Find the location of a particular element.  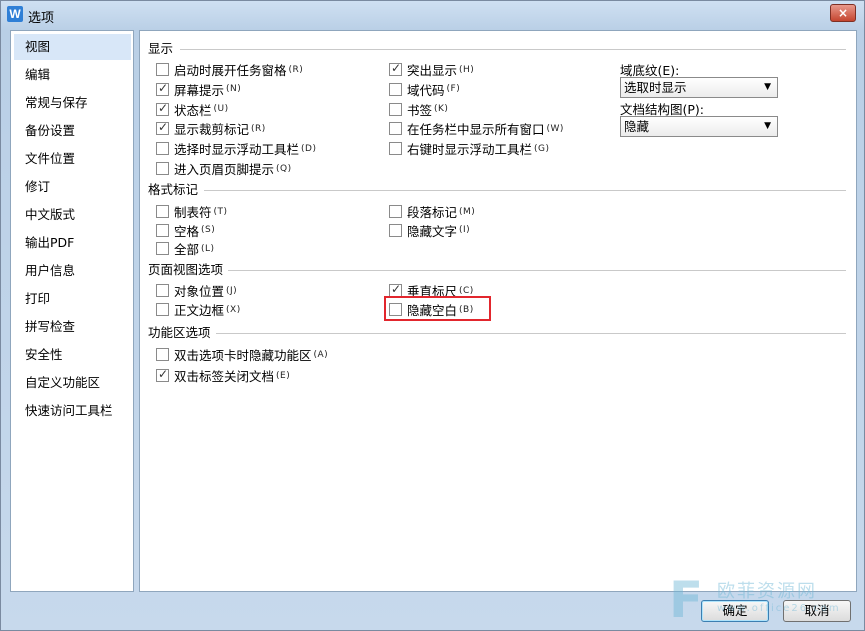

checkbox-label: 书签 is located at coordinates (420, 110).